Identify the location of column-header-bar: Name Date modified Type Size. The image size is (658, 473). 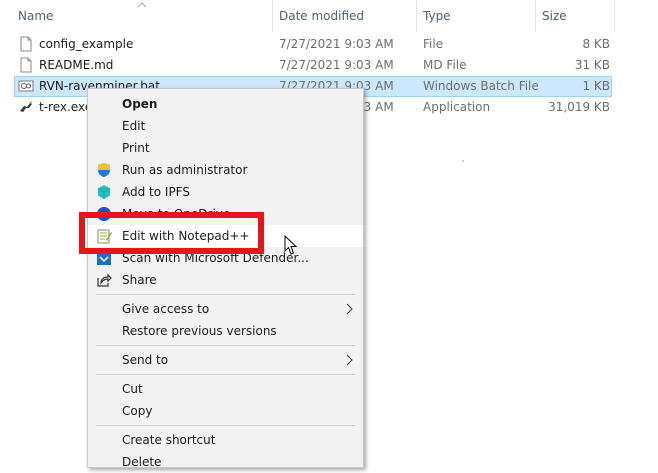
(329, 16).